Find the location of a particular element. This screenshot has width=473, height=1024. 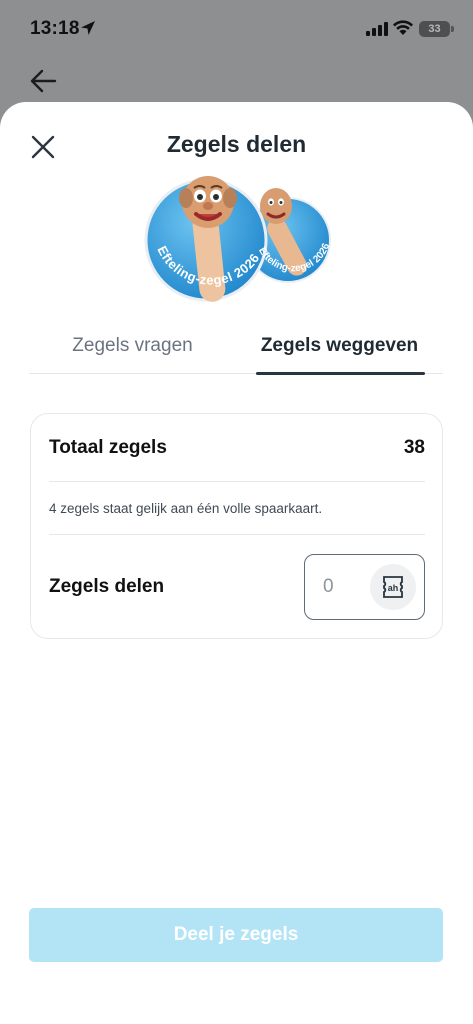

share-quantity-value: 0 is located at coordinates (328, 586).